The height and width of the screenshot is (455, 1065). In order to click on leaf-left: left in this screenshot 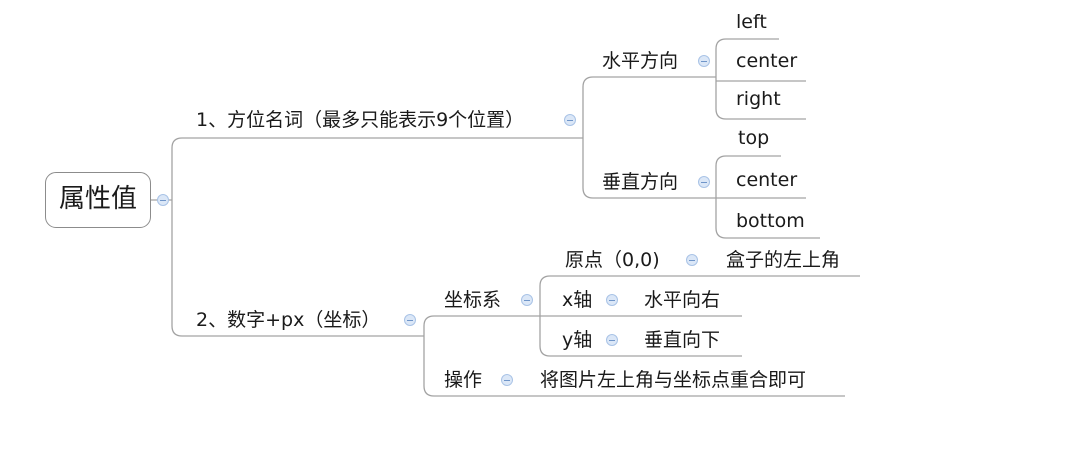, I will do `click(751, 22)`.